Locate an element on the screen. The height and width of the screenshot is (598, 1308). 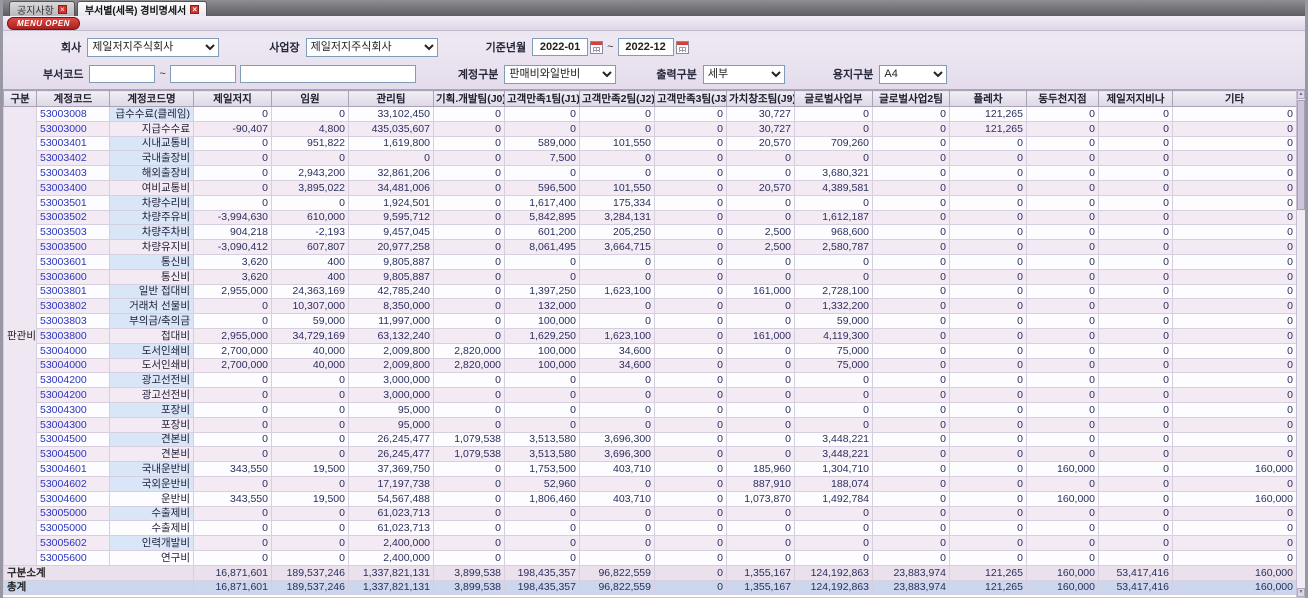
cell-amount: 40,000 is located at coordinates (310, 350).